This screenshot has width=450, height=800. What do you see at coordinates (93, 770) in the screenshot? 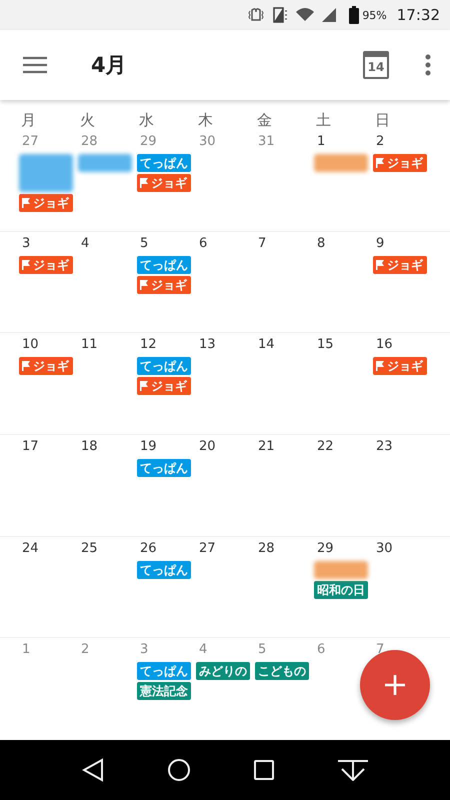
I see `back-icon` at bounding box center [93, 770].